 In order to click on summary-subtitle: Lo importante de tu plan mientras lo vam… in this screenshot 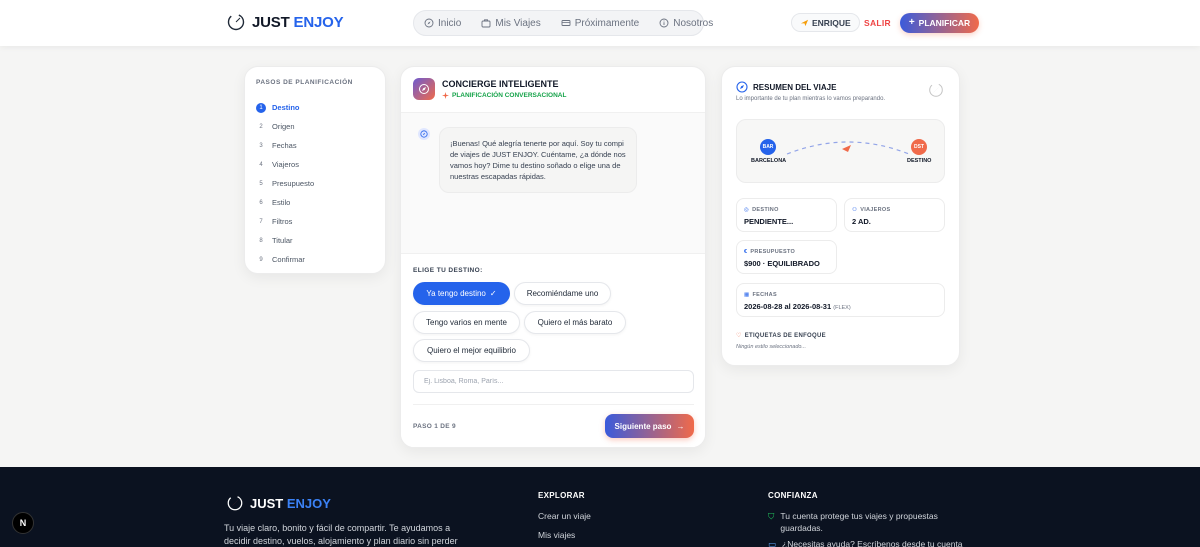, I will do `click(811, 99)`.